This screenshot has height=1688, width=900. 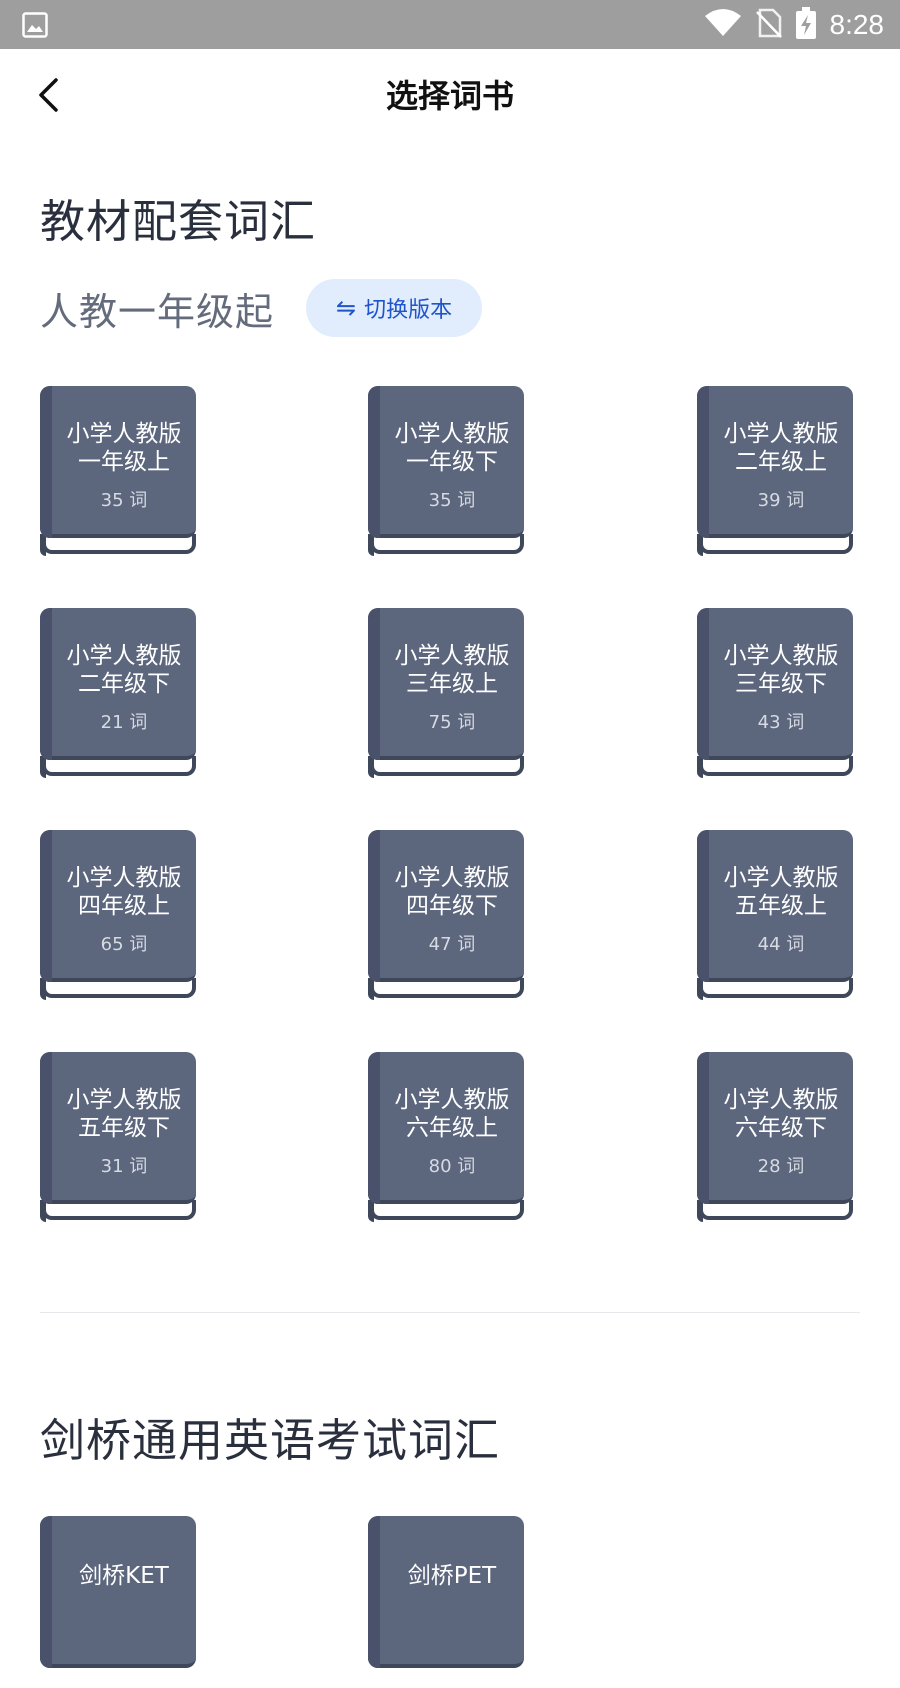 What do you see at coordinates (781, 944) in the screenshot?
I see `book-word-count: 44 词` at bounding box center [781, 944].